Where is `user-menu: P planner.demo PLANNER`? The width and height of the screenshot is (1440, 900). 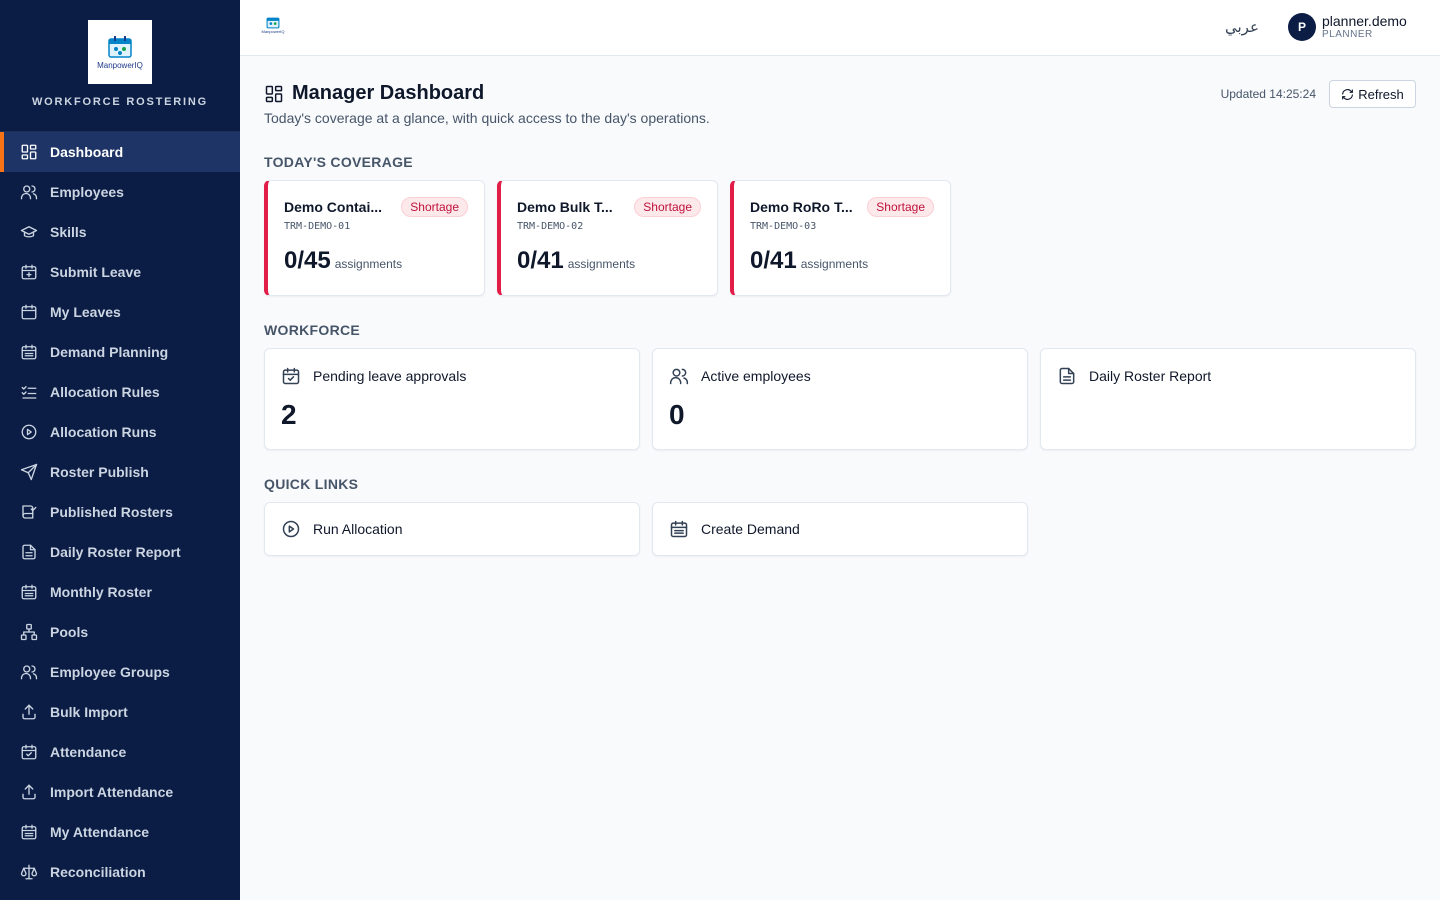 user-menu: P planner.demo PLANNER is located at coordinates (1347, 27).